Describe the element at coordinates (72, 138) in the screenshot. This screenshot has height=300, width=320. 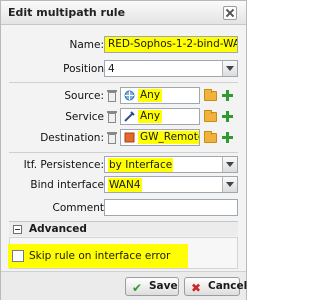
I see `destination-label: Destination:` at that location.